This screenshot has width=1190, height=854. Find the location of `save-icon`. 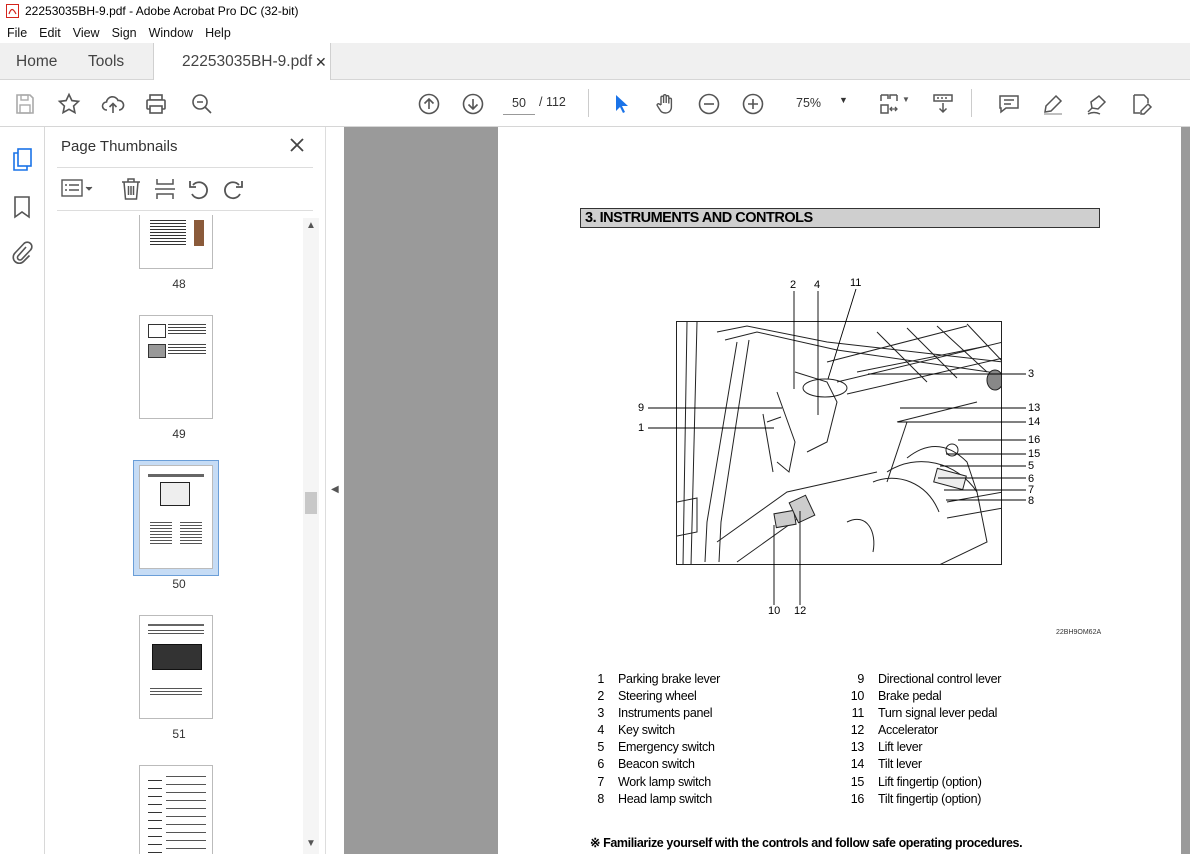

save-icon is located at coordinates (25, 104).